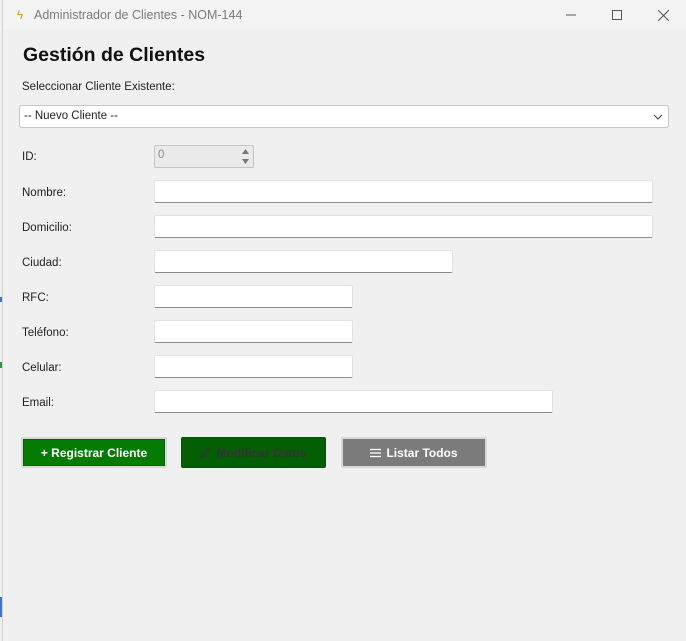 The width and height of the screenshot is (686, 641). I want to click on chevron-down-icon, so click(658, 117).